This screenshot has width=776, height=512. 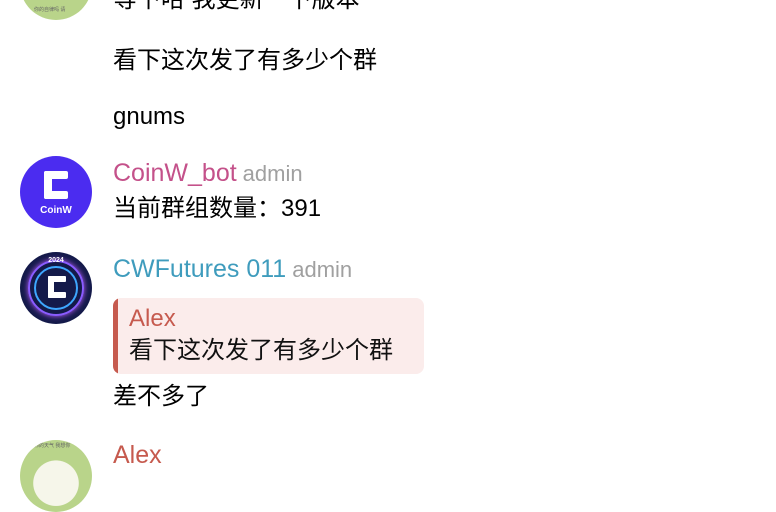 I want to click on sender-name-alex: Alex, so click(x=137, y=455).